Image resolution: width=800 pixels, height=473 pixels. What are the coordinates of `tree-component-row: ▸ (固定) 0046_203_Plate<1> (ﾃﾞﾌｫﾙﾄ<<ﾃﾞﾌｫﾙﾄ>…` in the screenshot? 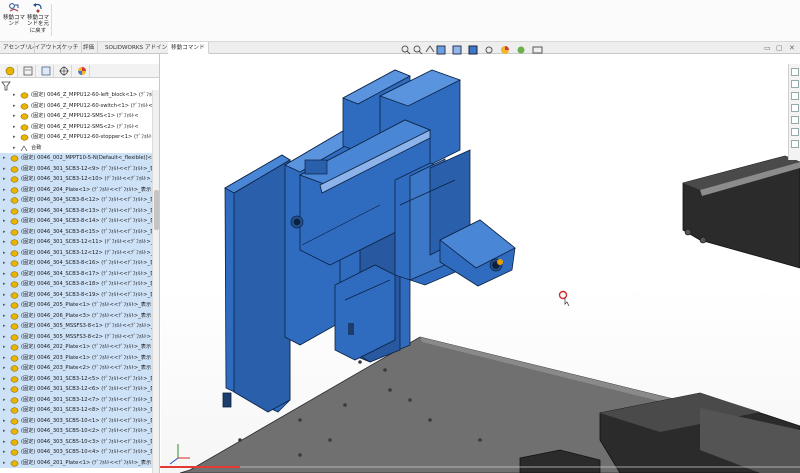 It's located at (76, 358).